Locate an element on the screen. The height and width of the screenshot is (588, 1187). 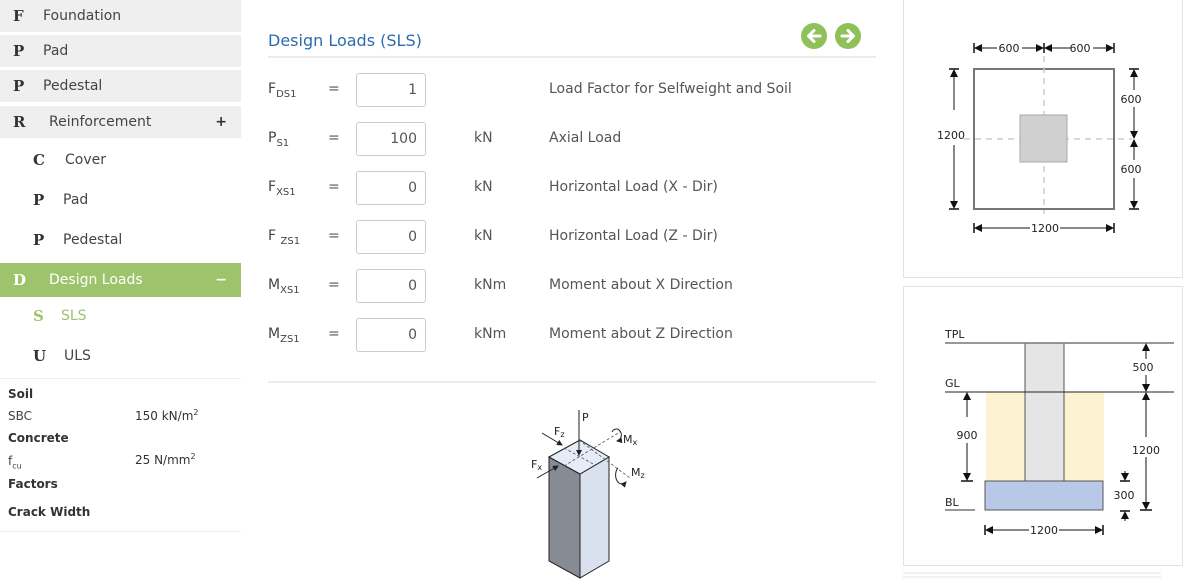
fcu-label: fcu is located at coordinates (15, 462).